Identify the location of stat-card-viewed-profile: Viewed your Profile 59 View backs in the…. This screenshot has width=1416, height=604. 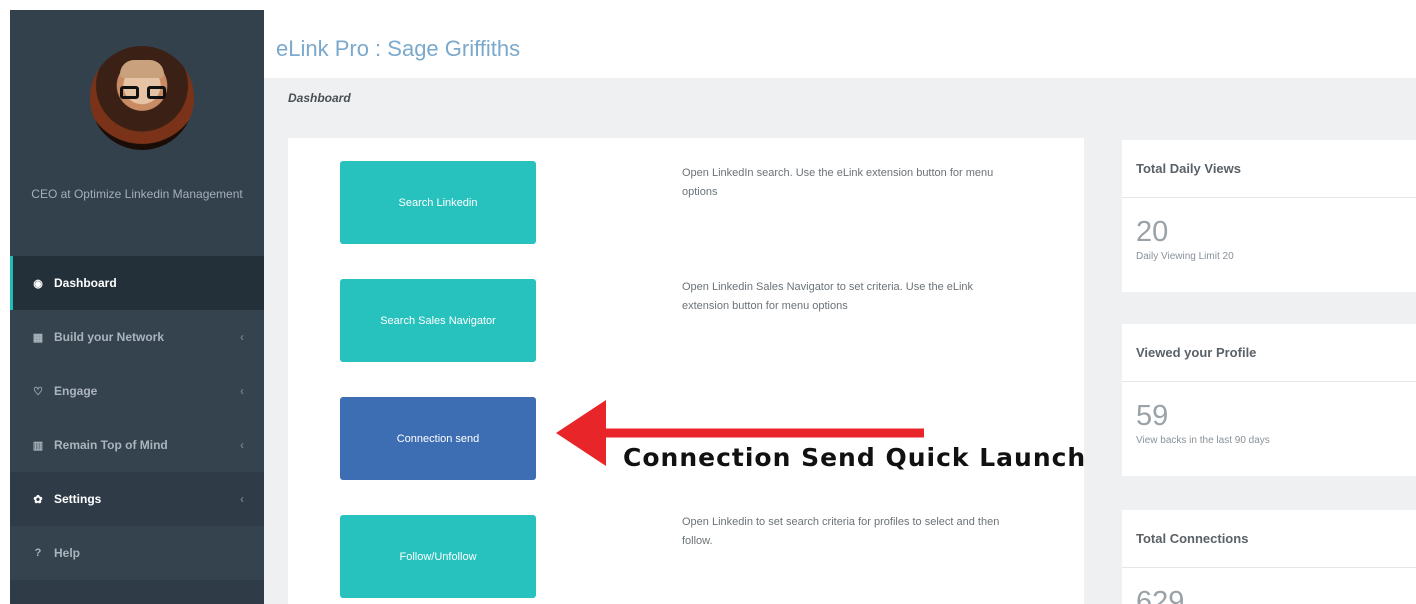
(1269, 400).